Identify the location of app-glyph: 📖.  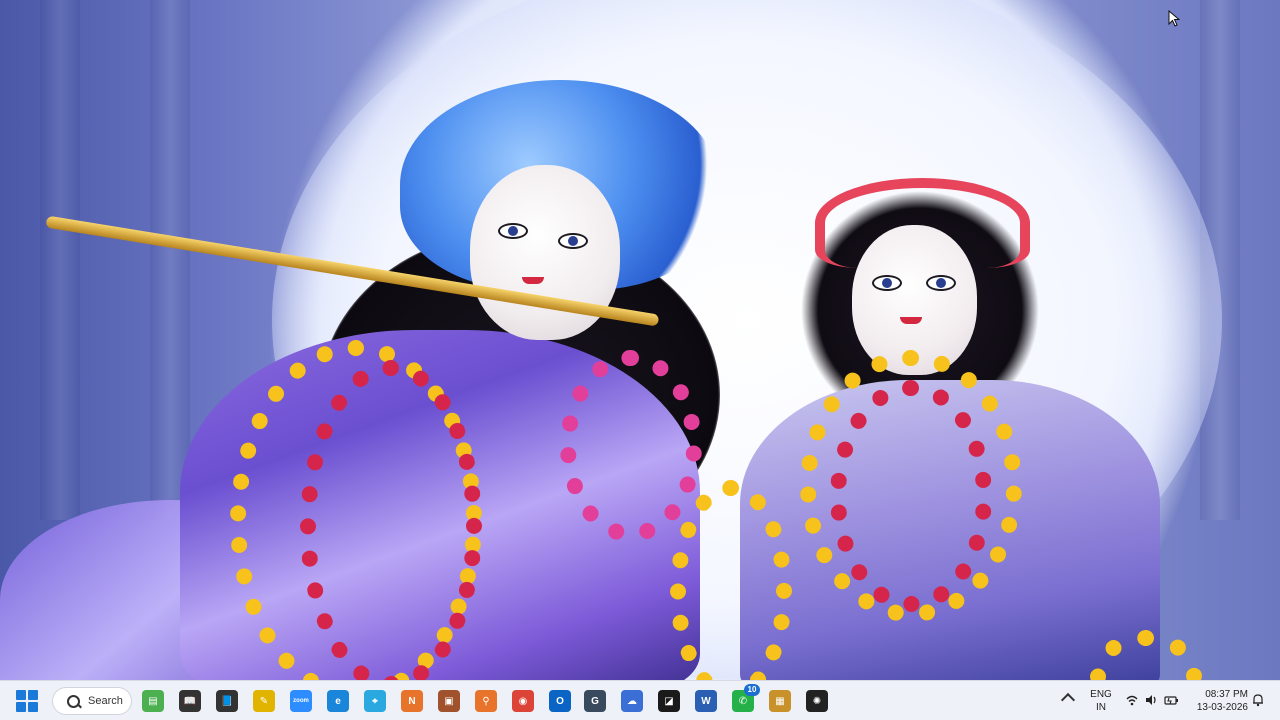
(190, 701).